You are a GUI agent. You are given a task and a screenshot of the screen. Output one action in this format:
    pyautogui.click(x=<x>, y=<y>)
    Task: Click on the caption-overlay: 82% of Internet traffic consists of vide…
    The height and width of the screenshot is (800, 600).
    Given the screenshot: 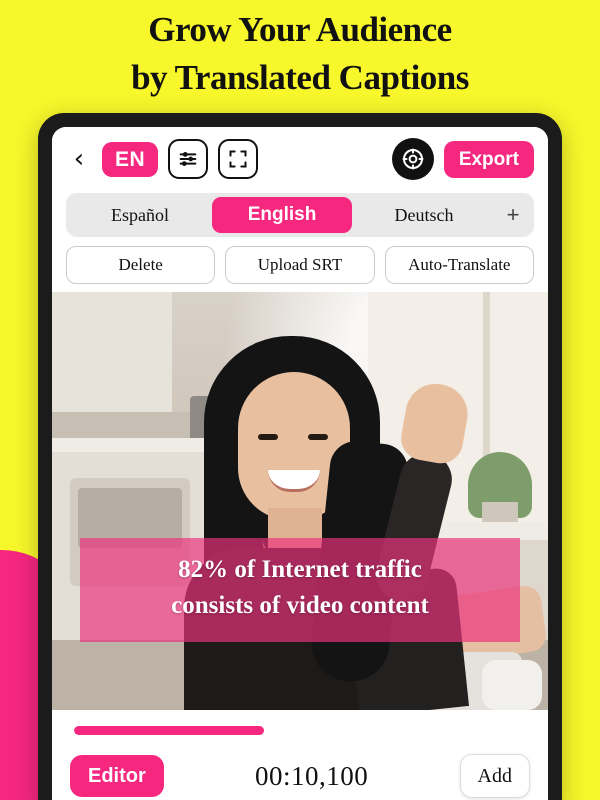 What is the action you would take?
    pyautogui.click(x=300, y=590)
    